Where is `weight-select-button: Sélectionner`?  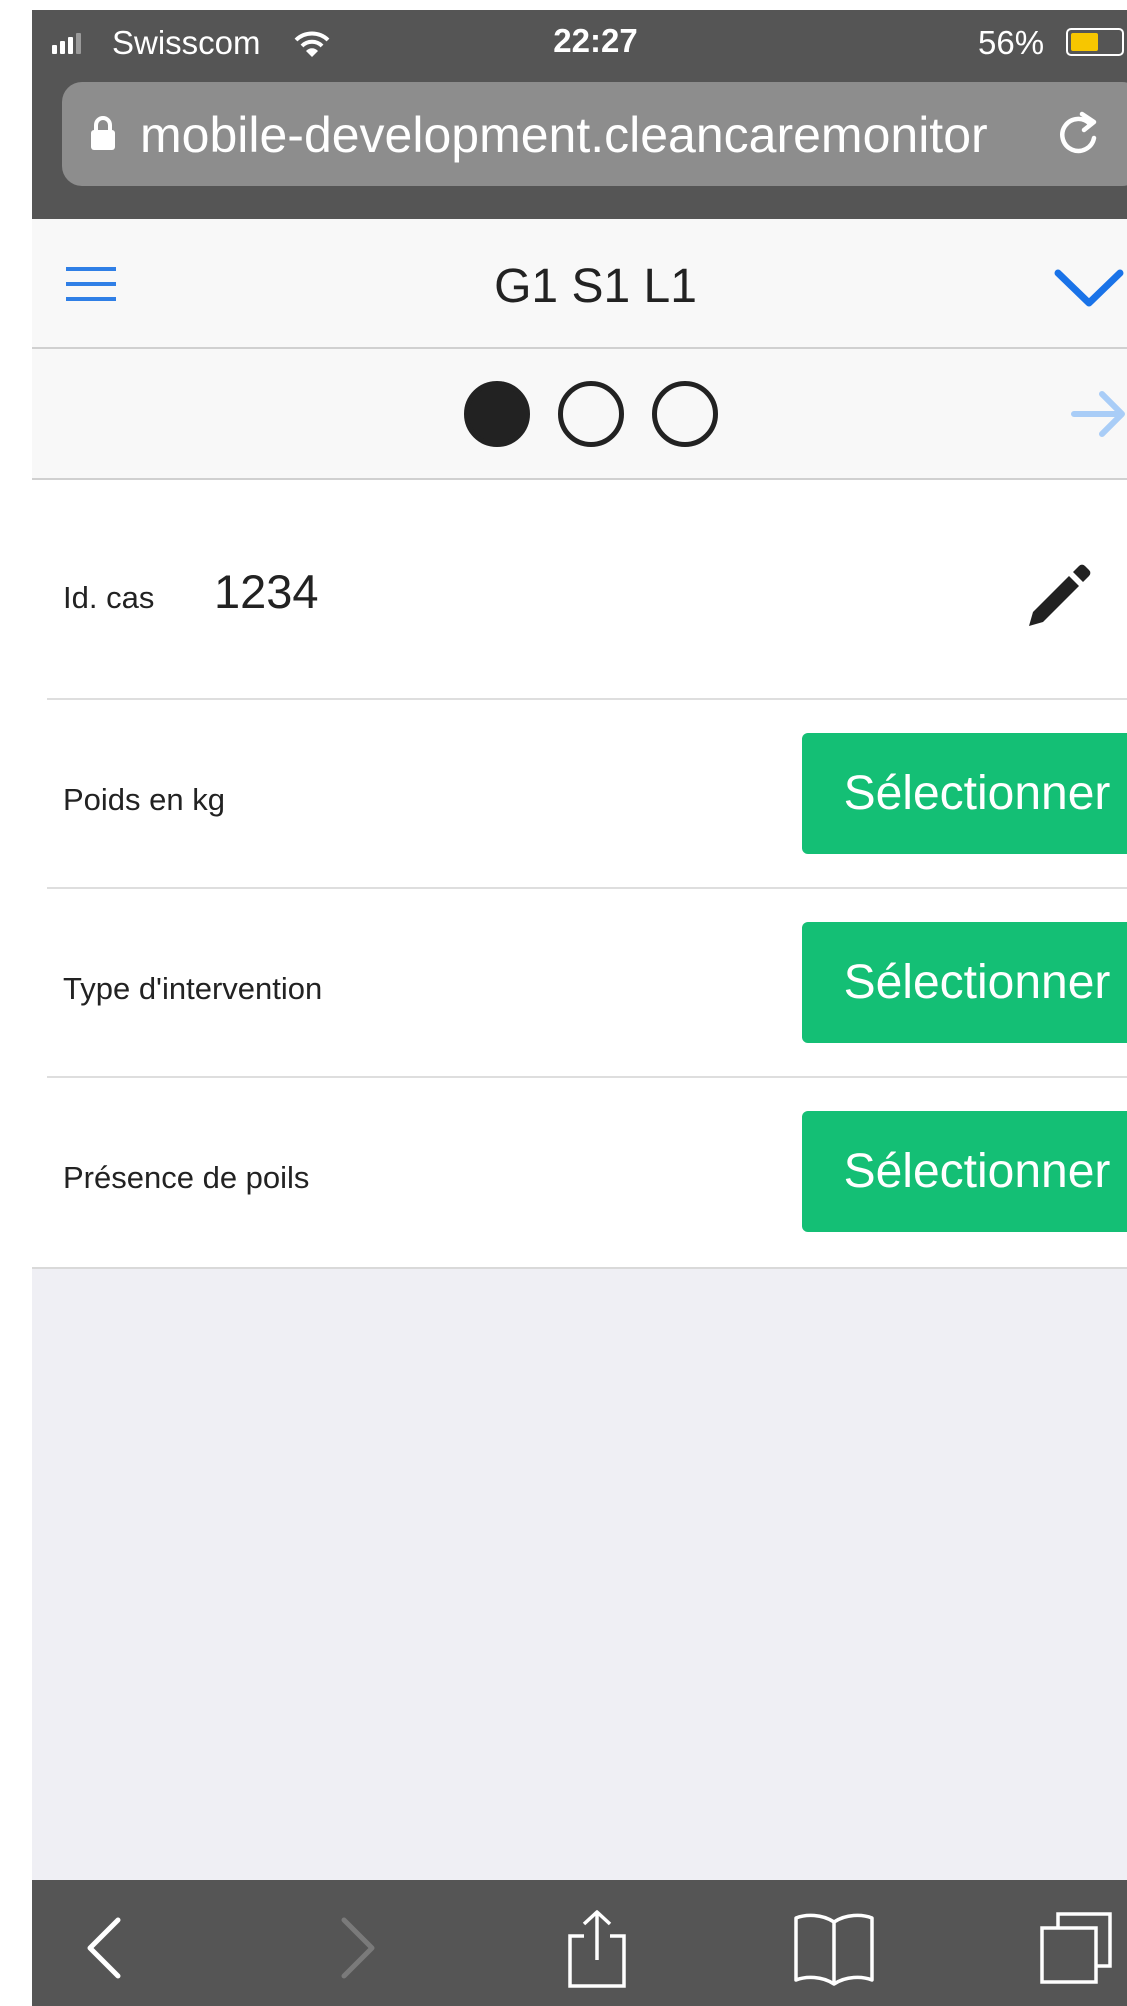 weight-select-button: Sélectionner is located at coordinates (964, 793).